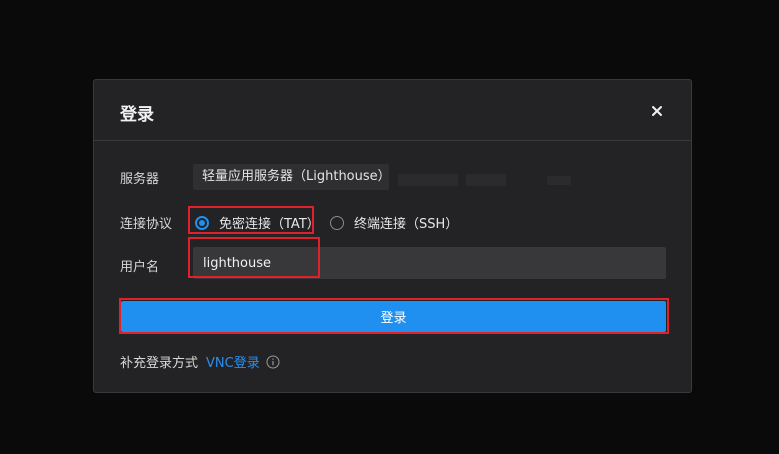  I want to click on server-label: 服务器, so click(140, 179).